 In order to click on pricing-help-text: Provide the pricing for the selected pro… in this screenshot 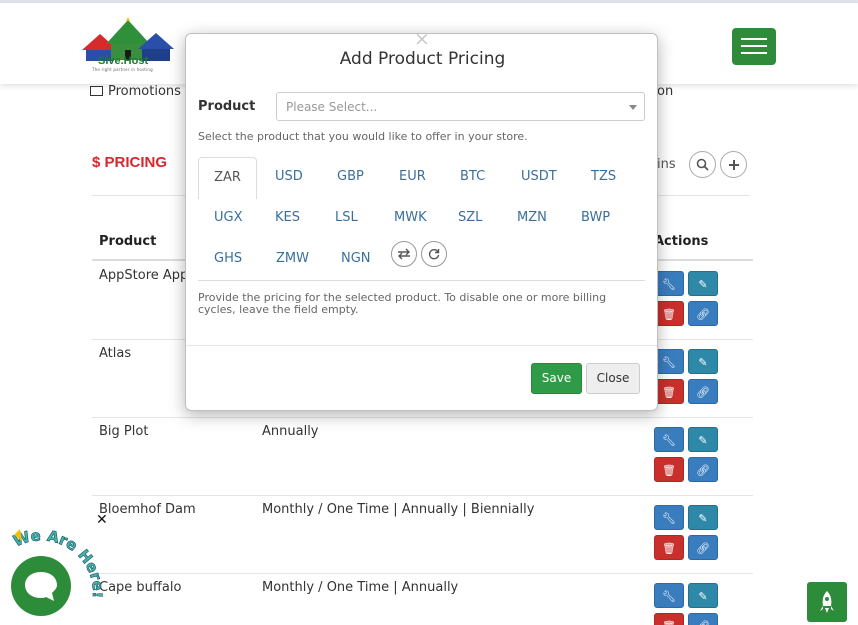, I will do `click(402, 303)`.